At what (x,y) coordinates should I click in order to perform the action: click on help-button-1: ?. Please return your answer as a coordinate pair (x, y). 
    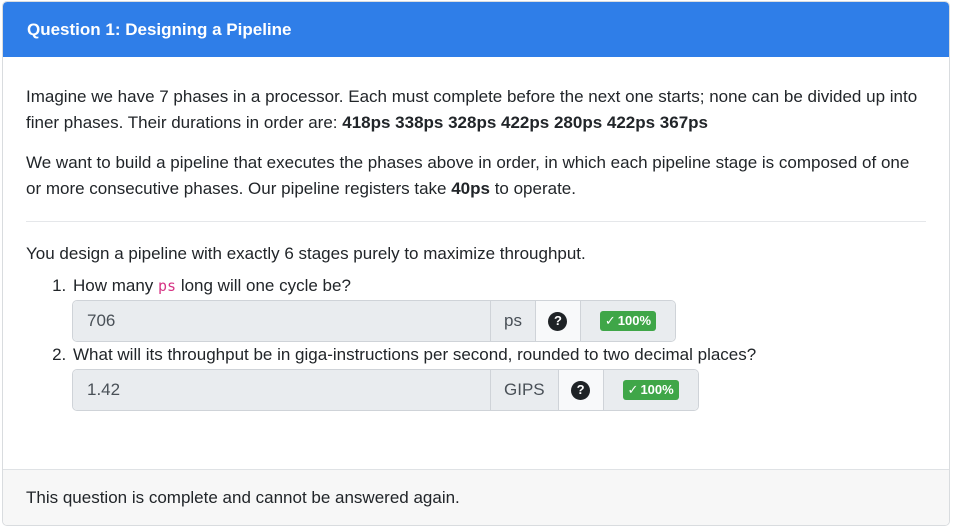
    Looking at the image, I should click on (558, 321).